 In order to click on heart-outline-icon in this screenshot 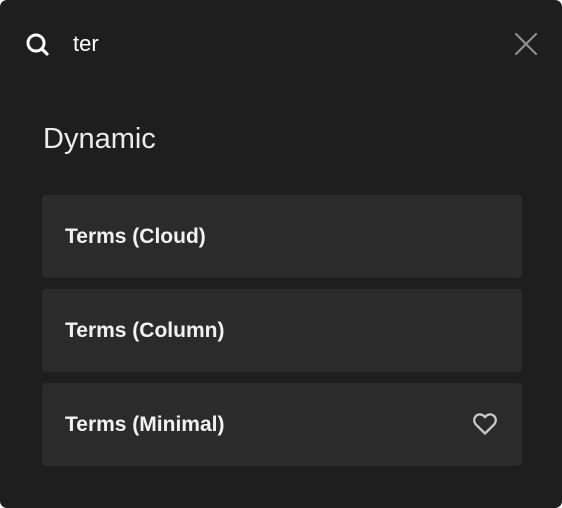, I will do `click(485, 424)`.